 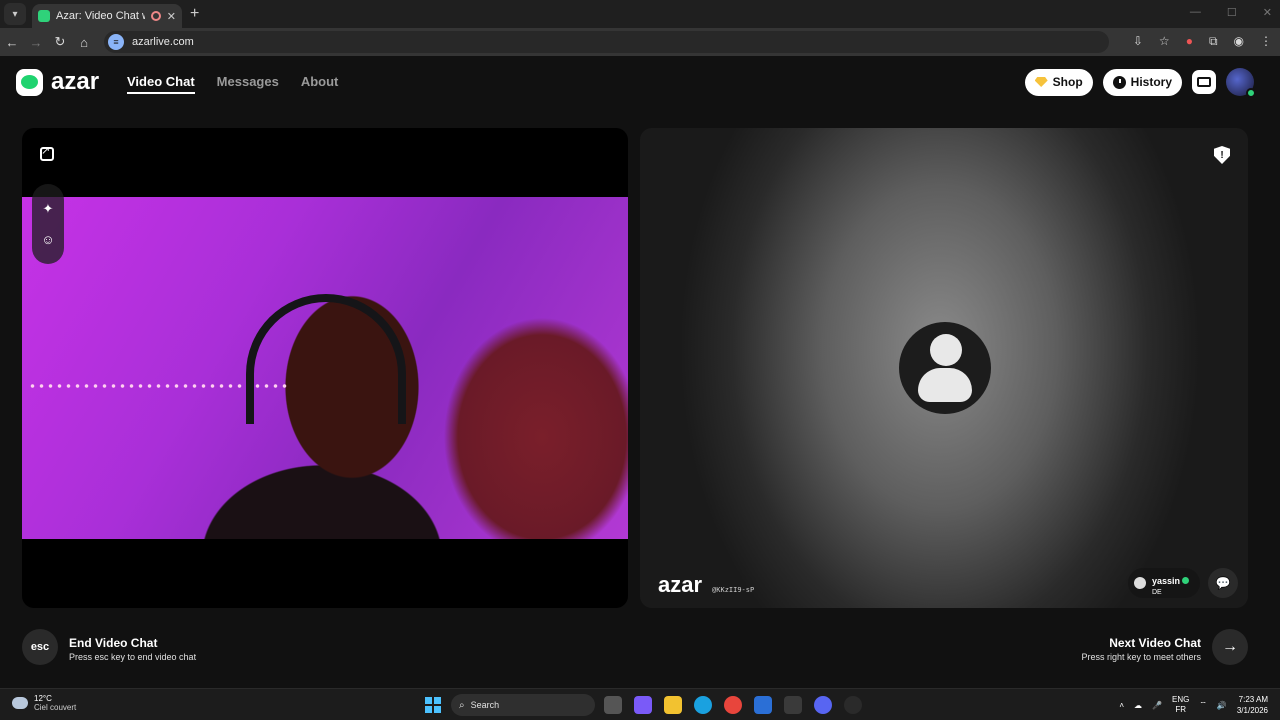 What do you see at coordinates (1140, 583) in the screenshot?
I see `peer-user-icon` at bounding box center [1140, 583].